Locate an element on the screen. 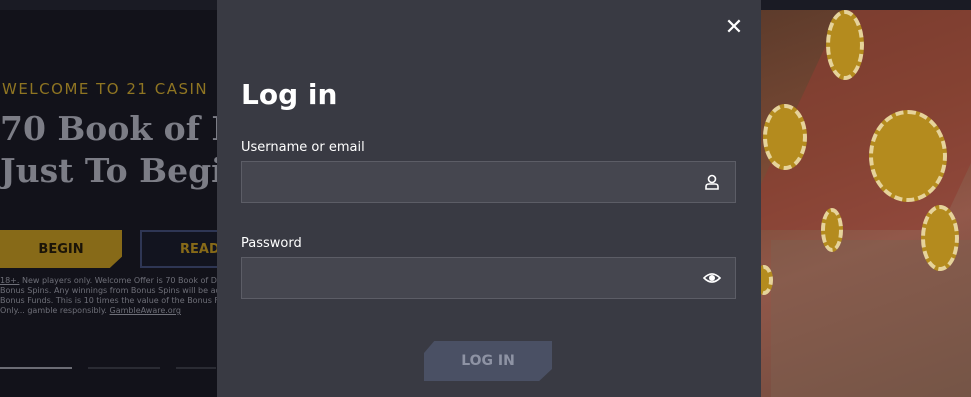 Image resolution: width=971 pixels, height=397 pixels. eye-icon is located at coordinates (712, 278).